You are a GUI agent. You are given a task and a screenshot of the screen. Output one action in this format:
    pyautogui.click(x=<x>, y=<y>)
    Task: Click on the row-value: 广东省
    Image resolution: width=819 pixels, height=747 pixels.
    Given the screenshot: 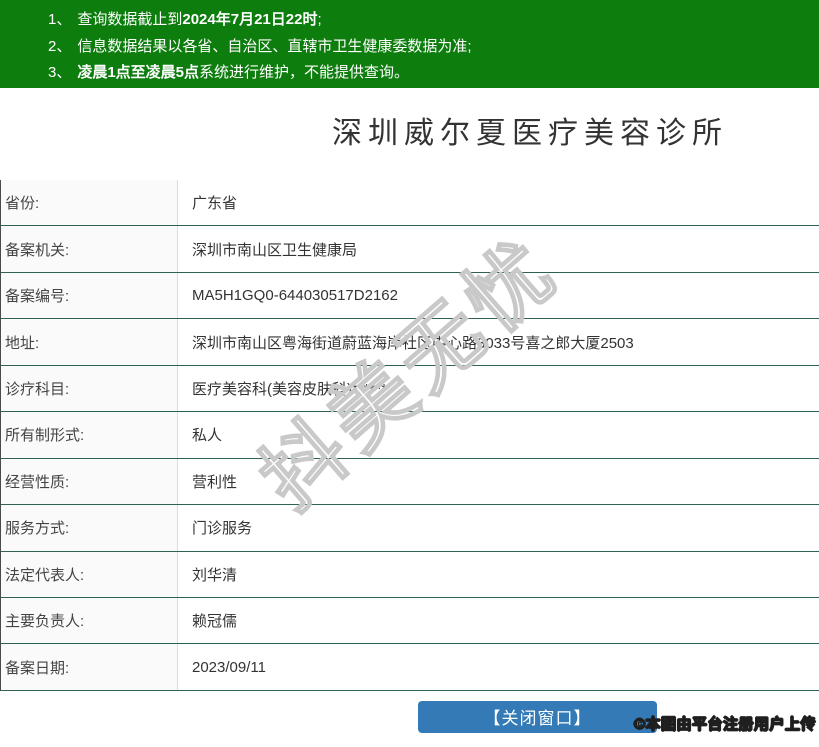 What is the action you would take?
    pyautogui.click(x=215, y=204)
    